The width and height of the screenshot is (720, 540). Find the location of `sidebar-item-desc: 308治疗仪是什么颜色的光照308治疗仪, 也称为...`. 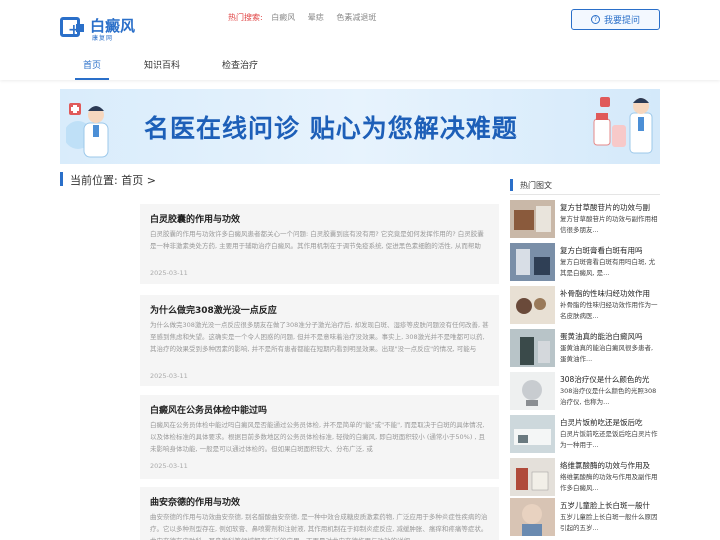

sidebar-item-desc: 308治疗仪是什么颜色的光照308治疗仪, 也称为... is located at coordinates (608, 396).